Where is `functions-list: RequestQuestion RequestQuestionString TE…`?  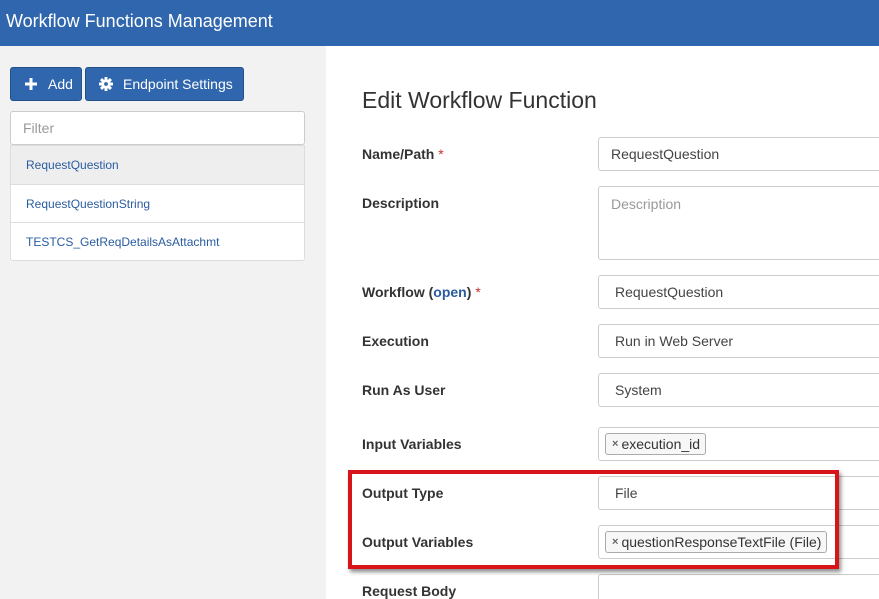
functions-list: RequestQuestion RequestQuestionString TE… is located at coordinates (157, 203).